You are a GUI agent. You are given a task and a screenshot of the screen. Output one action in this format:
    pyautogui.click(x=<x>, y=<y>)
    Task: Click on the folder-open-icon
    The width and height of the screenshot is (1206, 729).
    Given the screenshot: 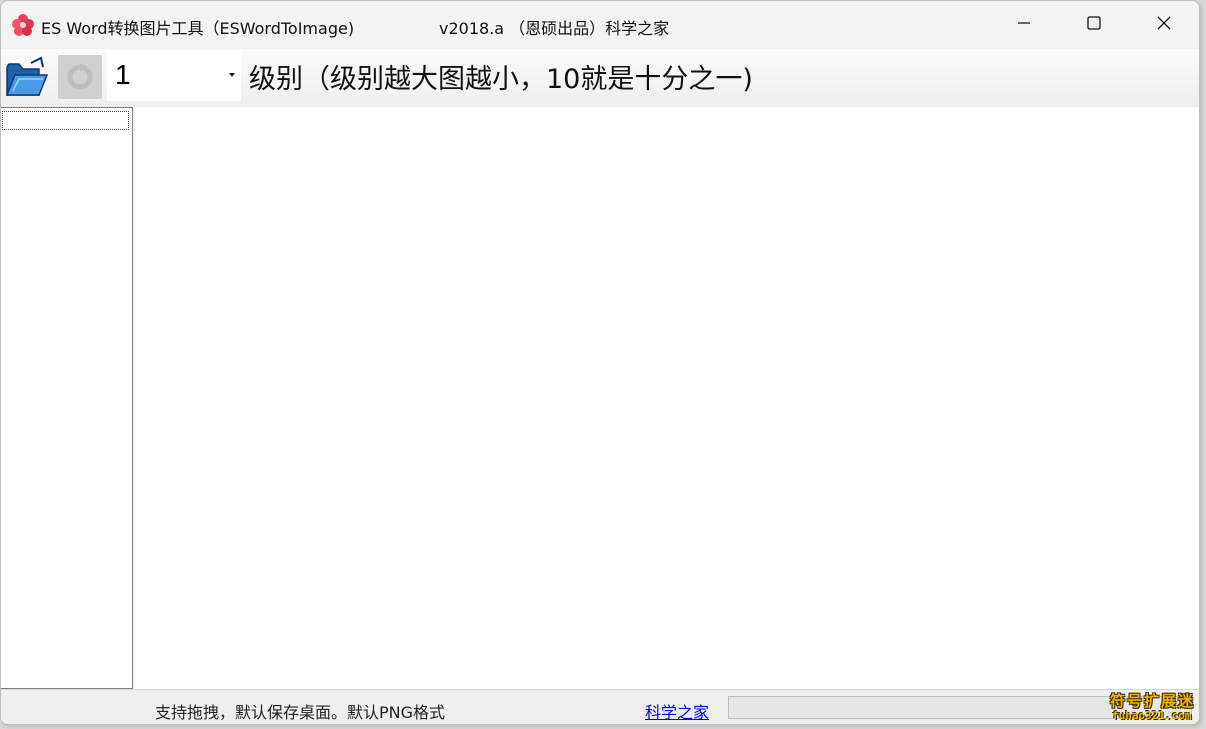 What is the action you would take?
    pyautogui.click(x=26, y=79)
    